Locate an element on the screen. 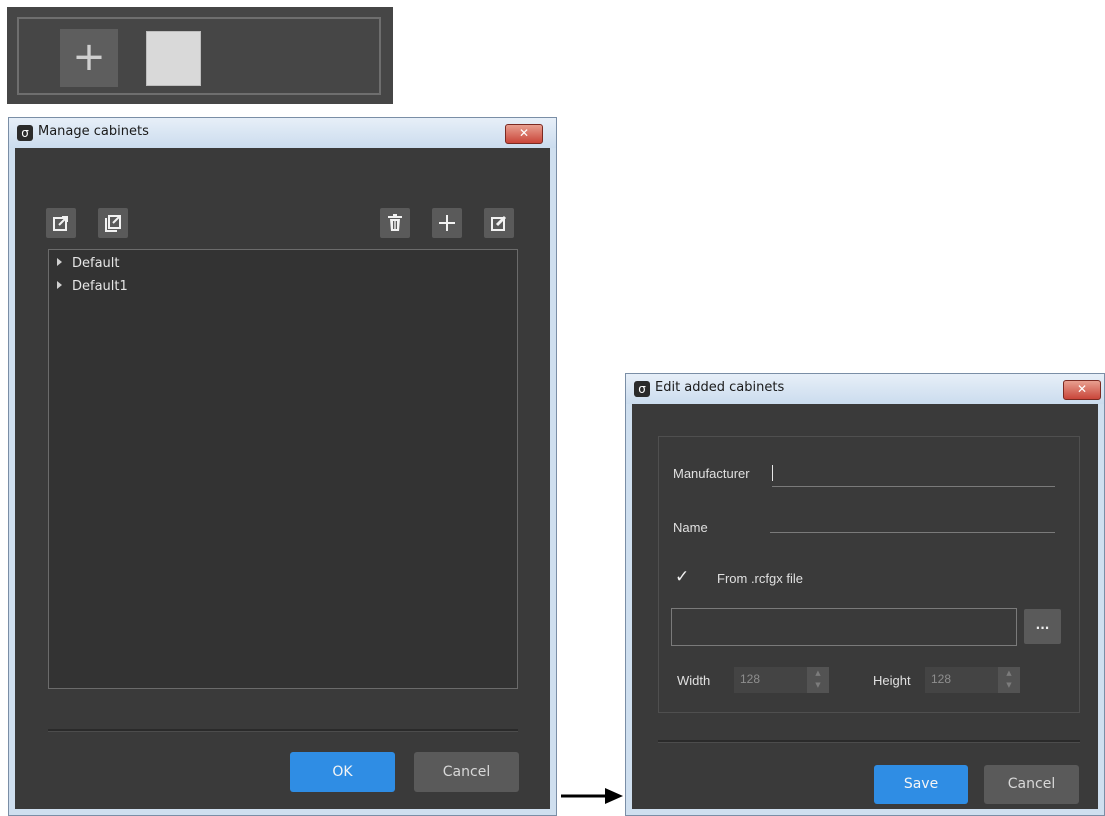  tree-item-label: Default is located at coordinates (96, 263).